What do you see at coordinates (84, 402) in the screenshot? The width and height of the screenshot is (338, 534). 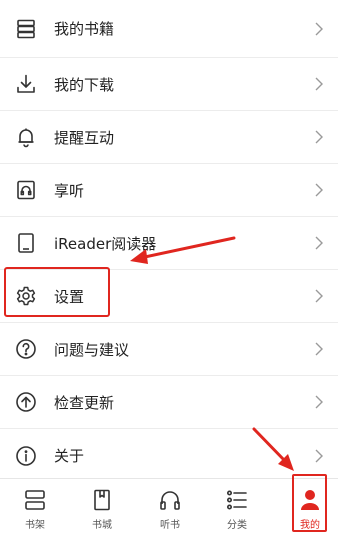 I see `menu-item-label: 检查更新` at bounding box center [84, 402].